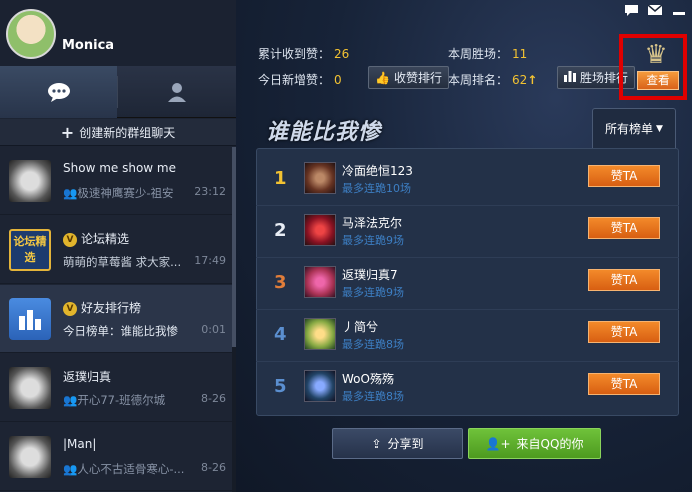  I want to click on sidebar-tabs, so click(118, 92).